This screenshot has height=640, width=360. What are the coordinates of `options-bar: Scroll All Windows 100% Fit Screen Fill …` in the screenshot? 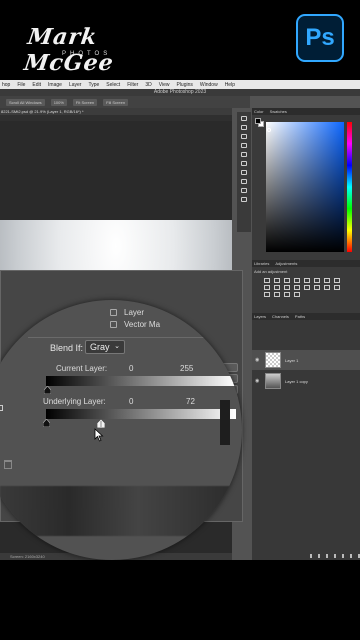 It's located at (125, 102).